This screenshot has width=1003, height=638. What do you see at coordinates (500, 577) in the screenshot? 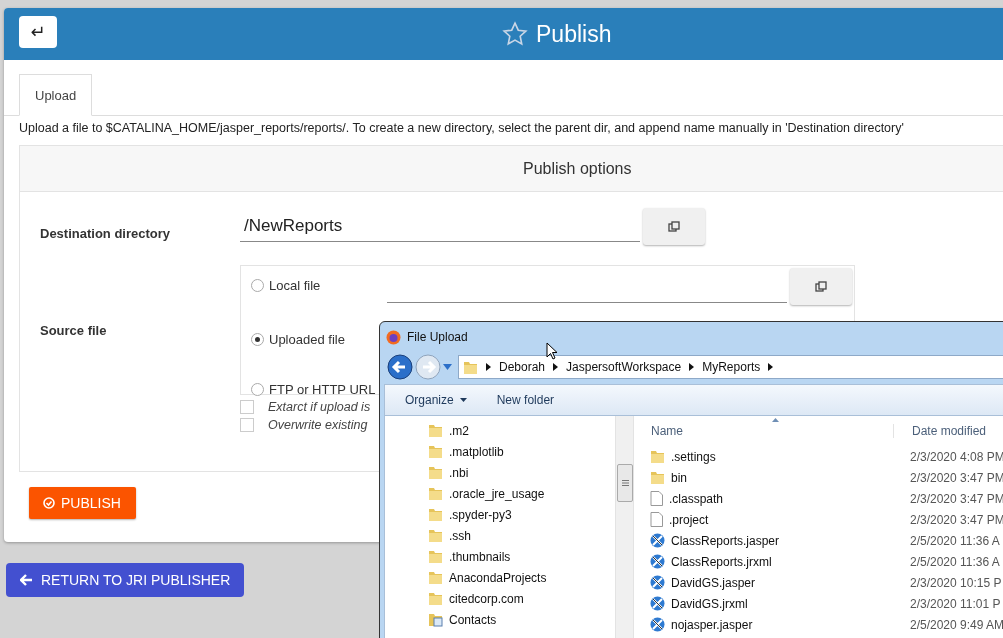
I see `nav-item: AnacondaProjects` at bounding box center [500, 577].